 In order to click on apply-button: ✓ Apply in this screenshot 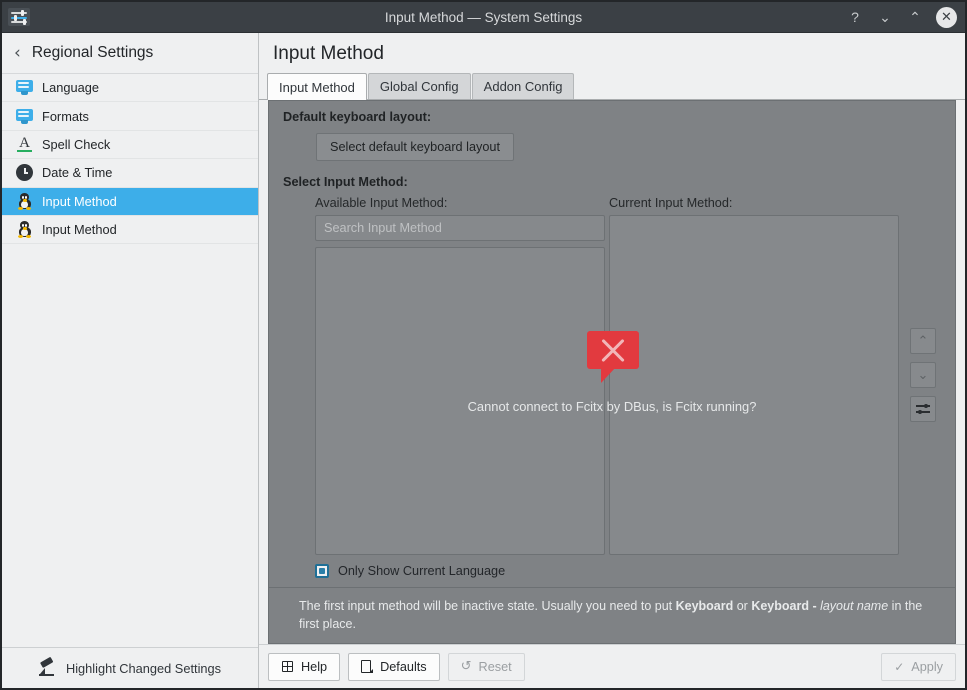, I will do `click(918, 666)`.